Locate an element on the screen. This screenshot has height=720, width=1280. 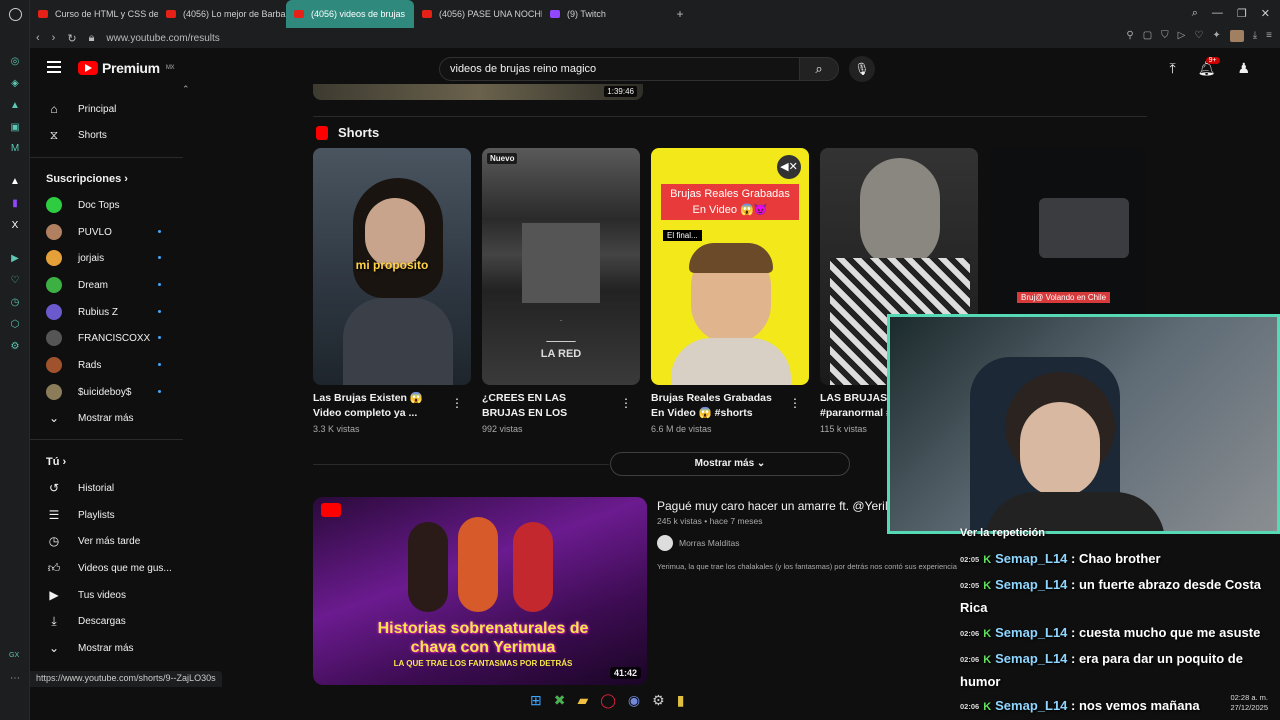
subscriptions-heading: Suscripciones › is located at coordinates (87, 179).